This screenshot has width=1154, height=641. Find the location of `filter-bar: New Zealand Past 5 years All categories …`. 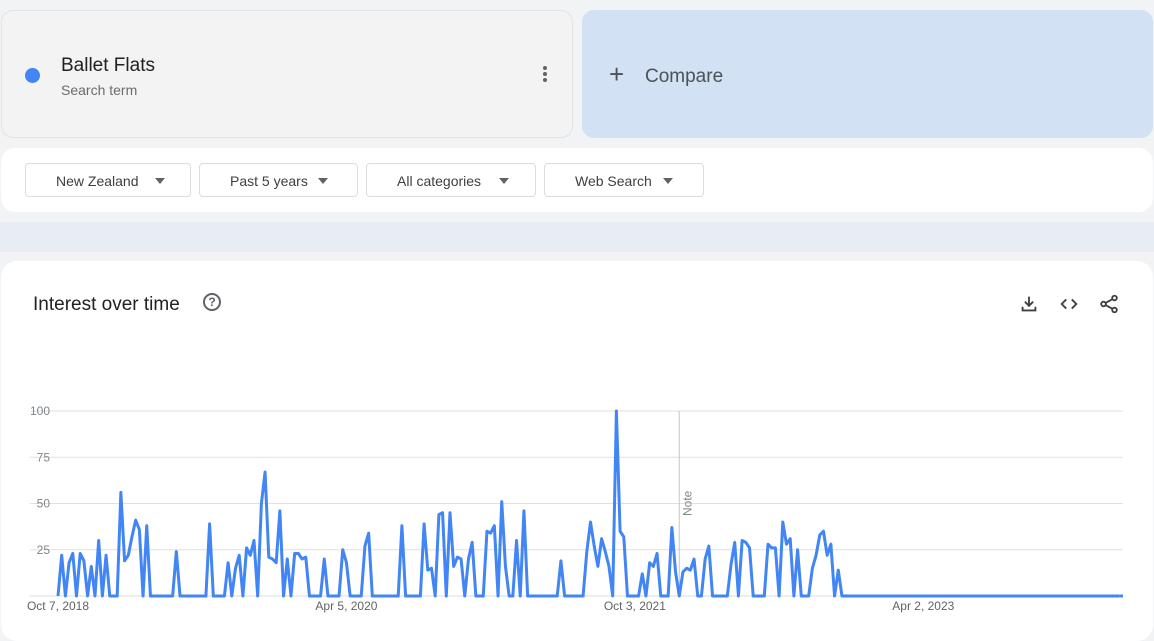

filter-bar: New Zealand Past 5 years All categories … is located at coordinates (577, 180).